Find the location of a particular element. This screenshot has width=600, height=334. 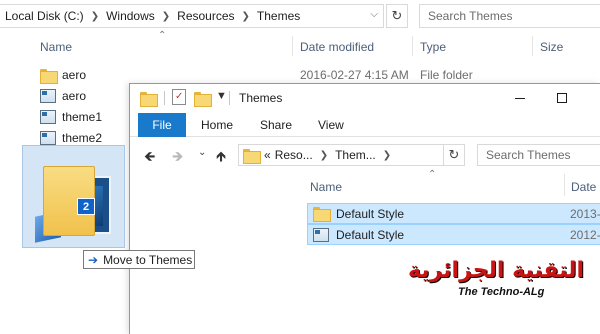

file-name: theme2 is located at coordinates (82, 138).